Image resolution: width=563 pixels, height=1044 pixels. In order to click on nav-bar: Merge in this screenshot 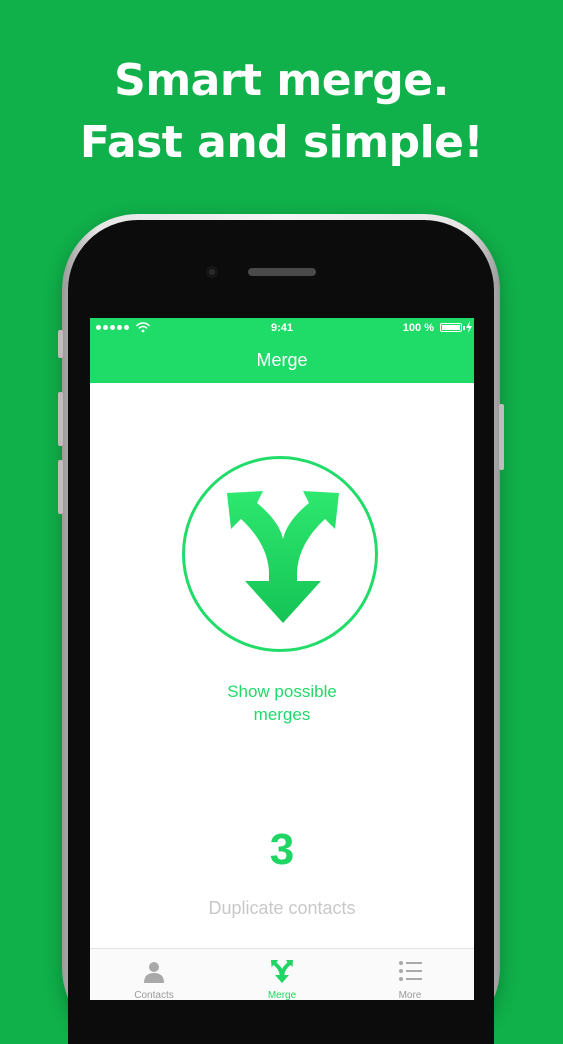, I will do `click(282, 360)`.